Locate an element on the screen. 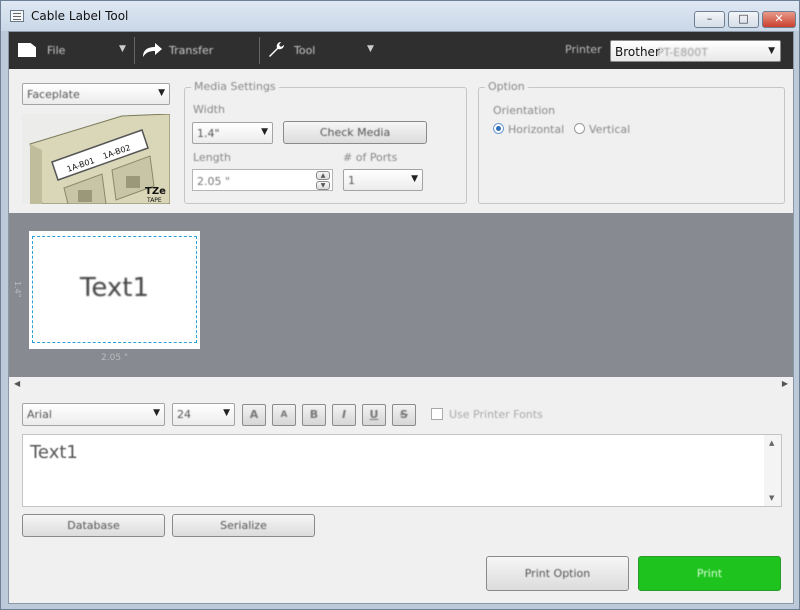 The image size is (800, 610). bold-button: B is located at coordinates (314, 415).